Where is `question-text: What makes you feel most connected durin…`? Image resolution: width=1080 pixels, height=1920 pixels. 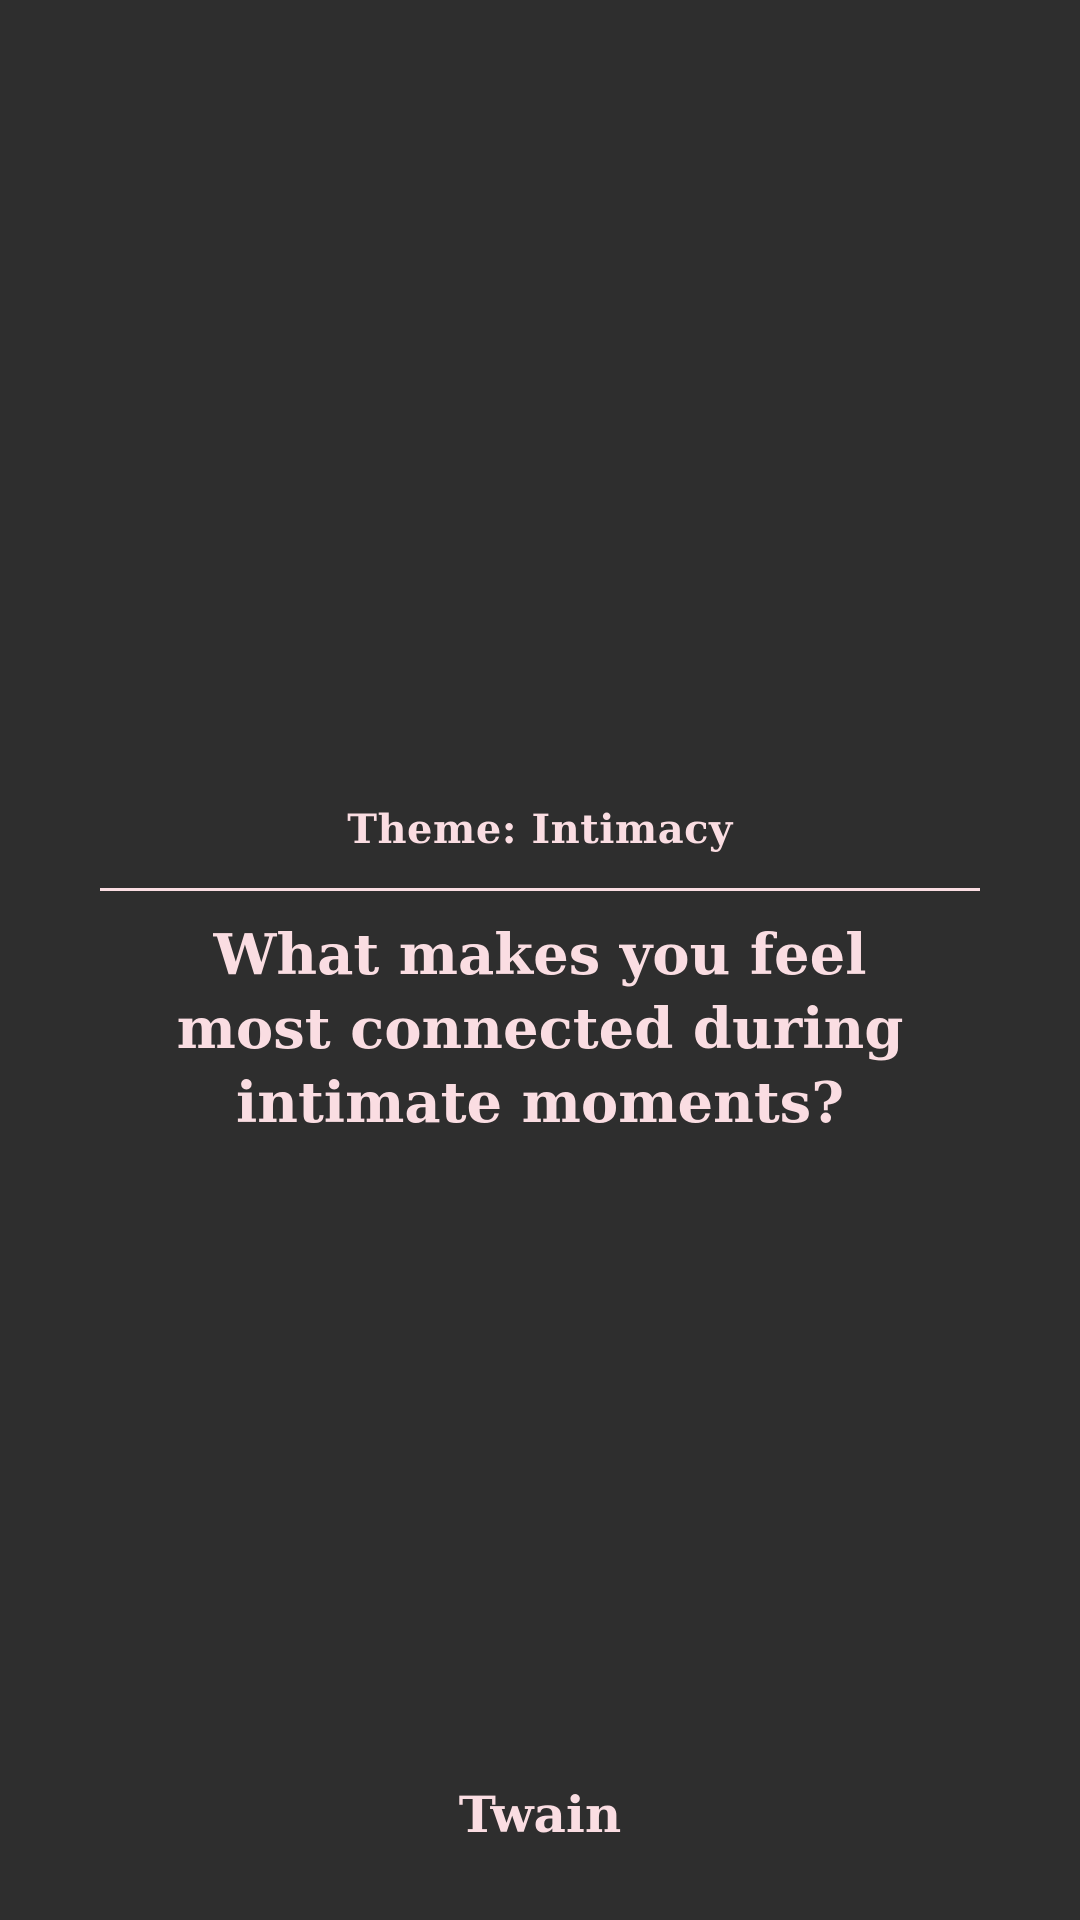
question-text: What makes you feel most connected durin… is located at coordinates (540, 1029).